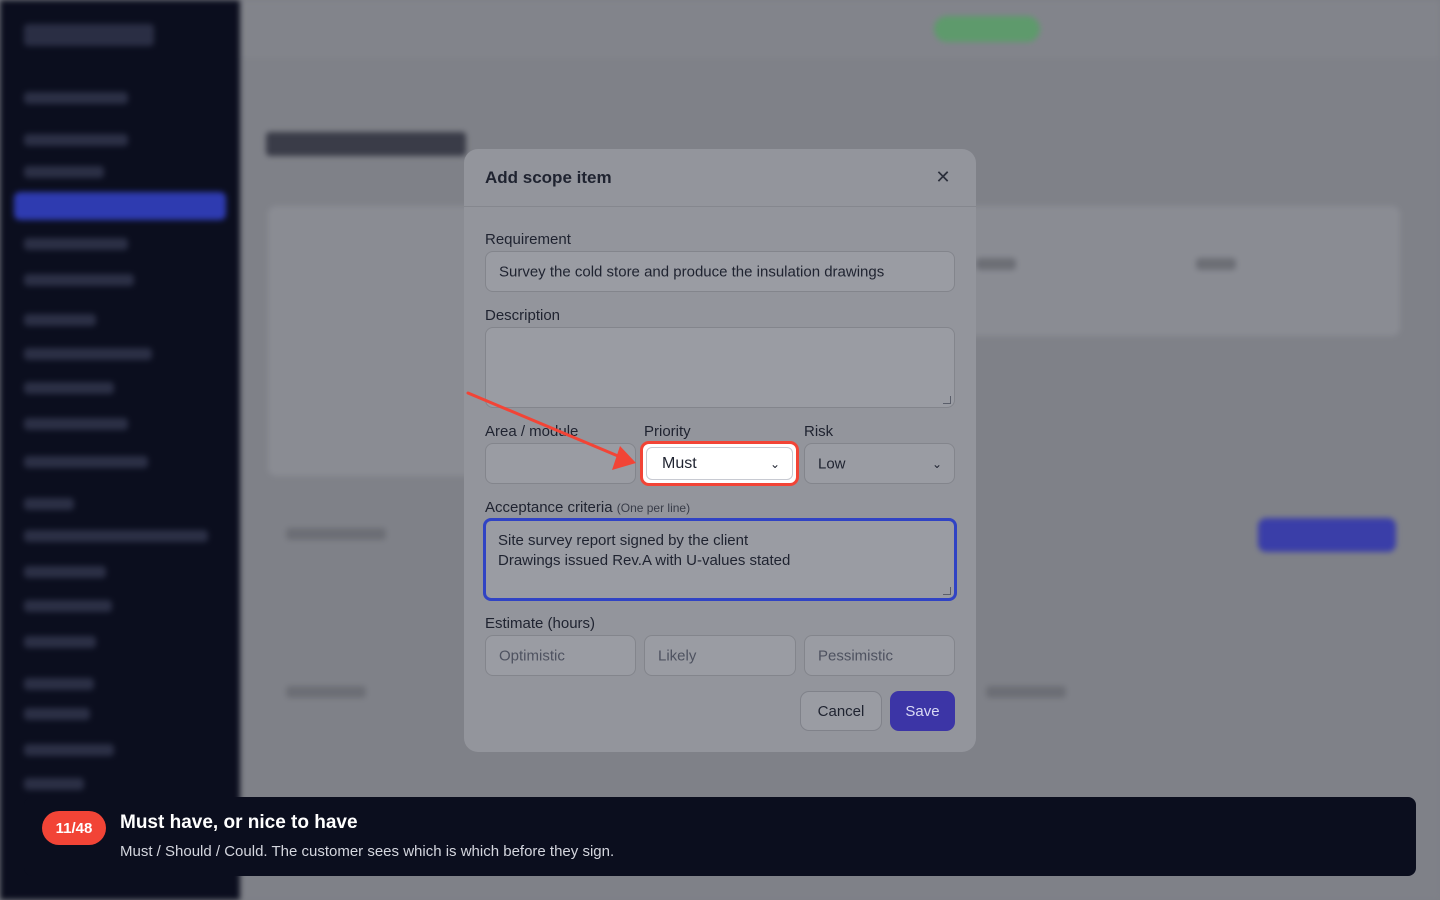  What do you see at coordinates (1327, 535) in the screenshot?
I see `action-button` at bounding box center [1327, 535].